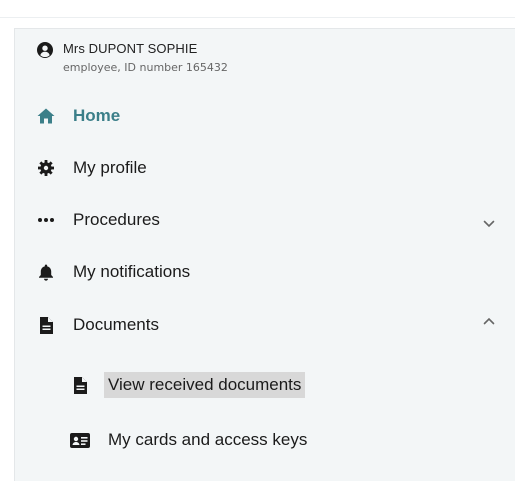  Describe the element at coordinates (45, 50) in the screenshot. I see `user-circle-icon` at that location.